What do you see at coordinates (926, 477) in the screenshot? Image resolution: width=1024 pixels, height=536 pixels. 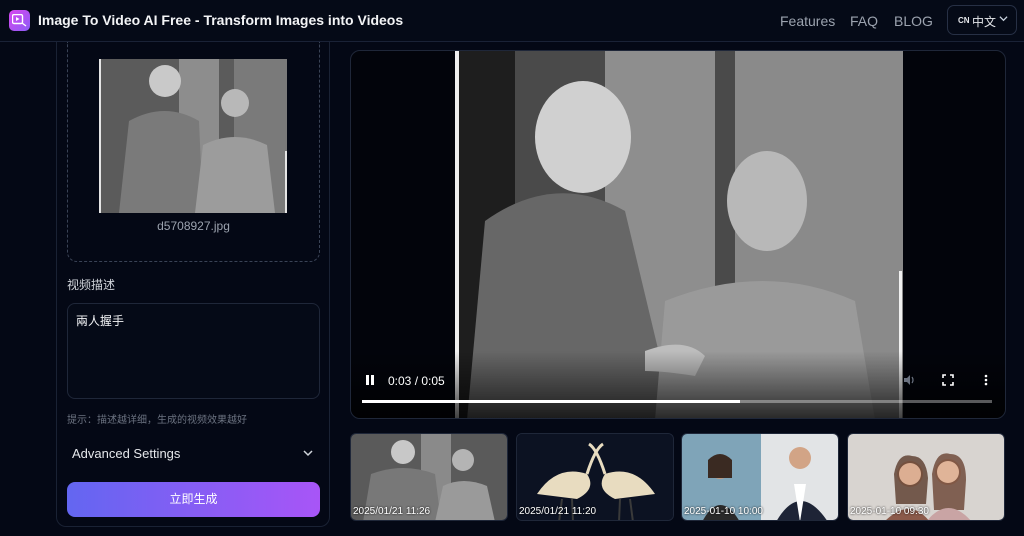 I see `history-item: 2025-01-10 09:30` at bounding box center [926, 477].